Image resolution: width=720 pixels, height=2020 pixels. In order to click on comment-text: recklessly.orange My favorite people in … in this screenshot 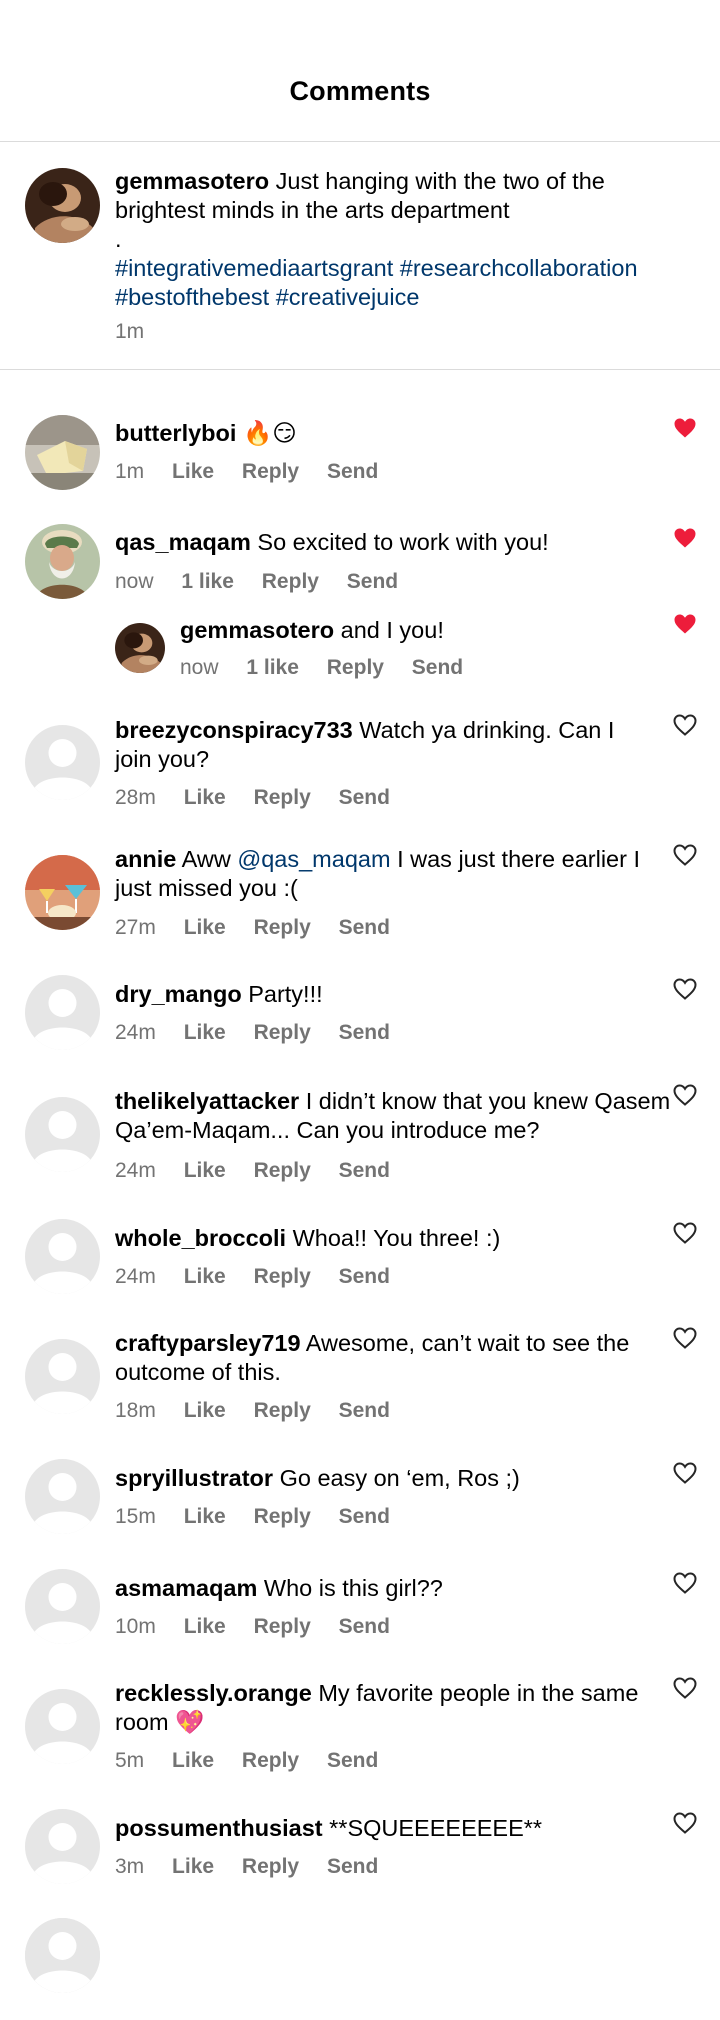, I will do `click(385, 1708)`.